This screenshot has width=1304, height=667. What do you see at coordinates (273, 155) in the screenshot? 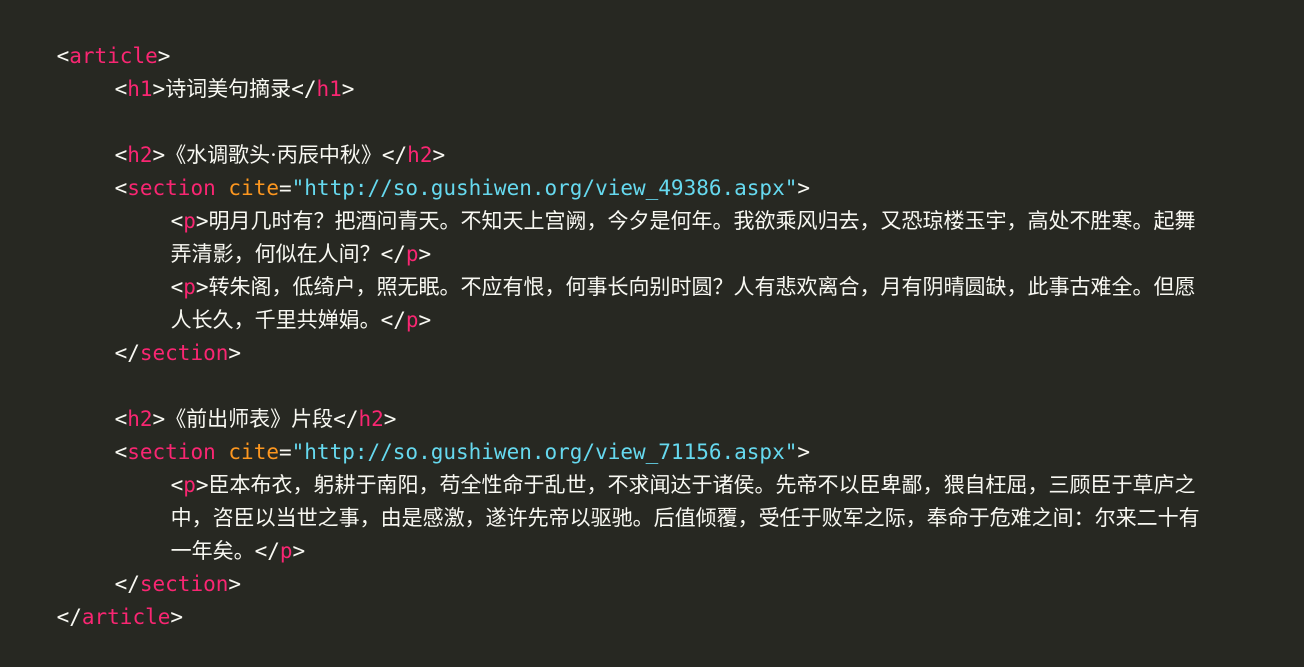
I see `h2-text-1: 《水调歌头·丙辰中秋》` at bounding box center [273, 155].